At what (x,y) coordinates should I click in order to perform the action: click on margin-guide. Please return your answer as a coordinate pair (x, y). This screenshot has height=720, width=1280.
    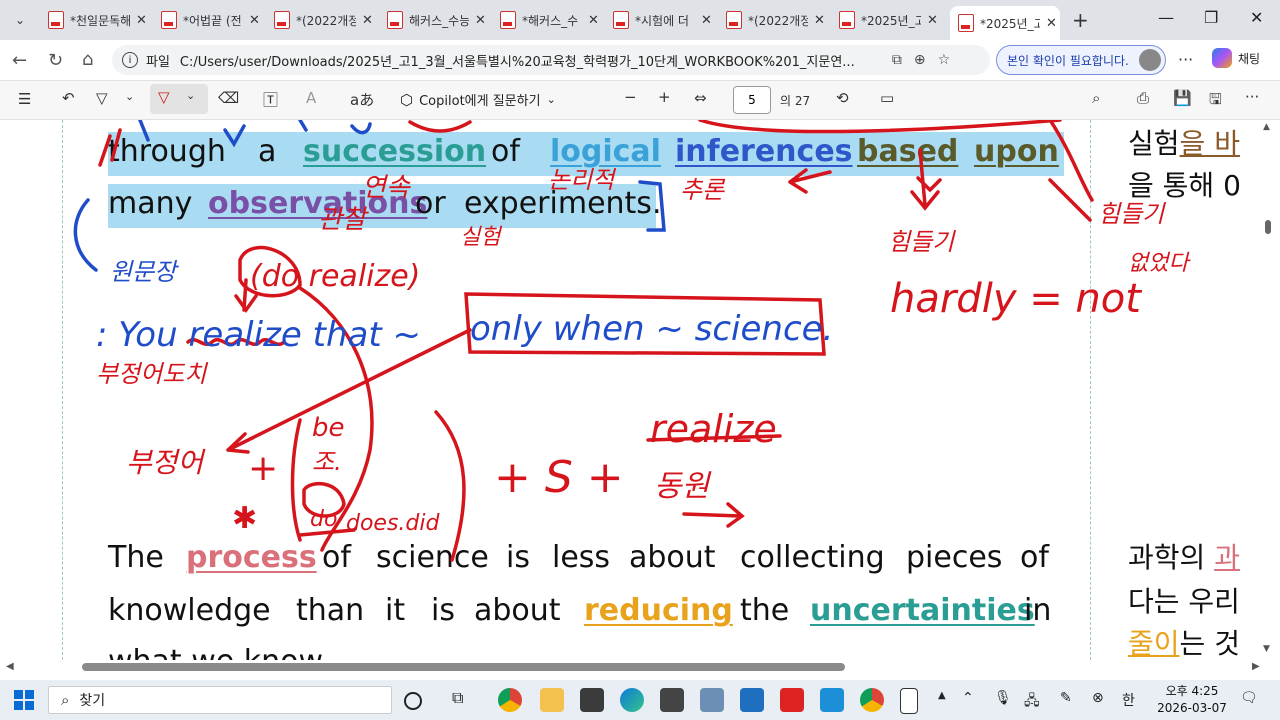
    Looking at the image, I should click on (1090, 390).